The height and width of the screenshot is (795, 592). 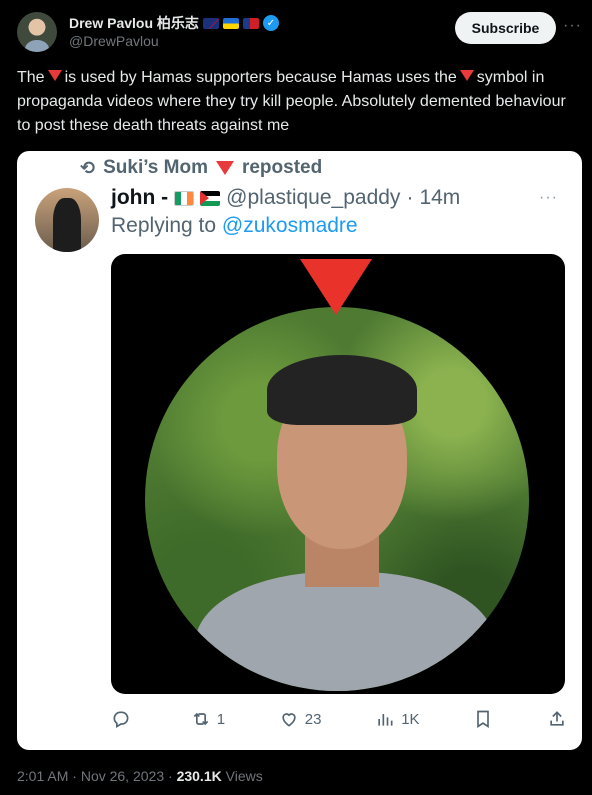 What do you see at coordinates (385, 720) in the screenshot?
I see `analytics-icon` at bounding box center [385, 720].